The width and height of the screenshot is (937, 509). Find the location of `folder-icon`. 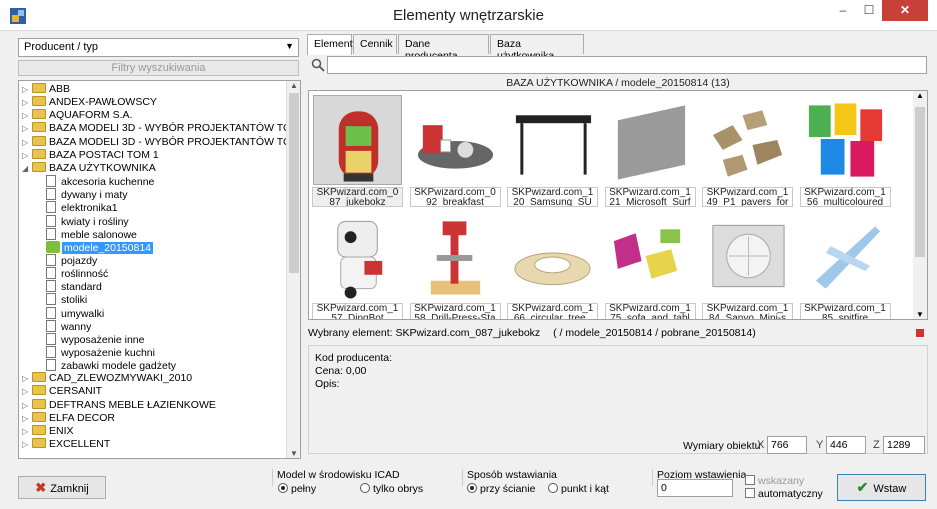

folder-icon is located at coordinates (39, 166).